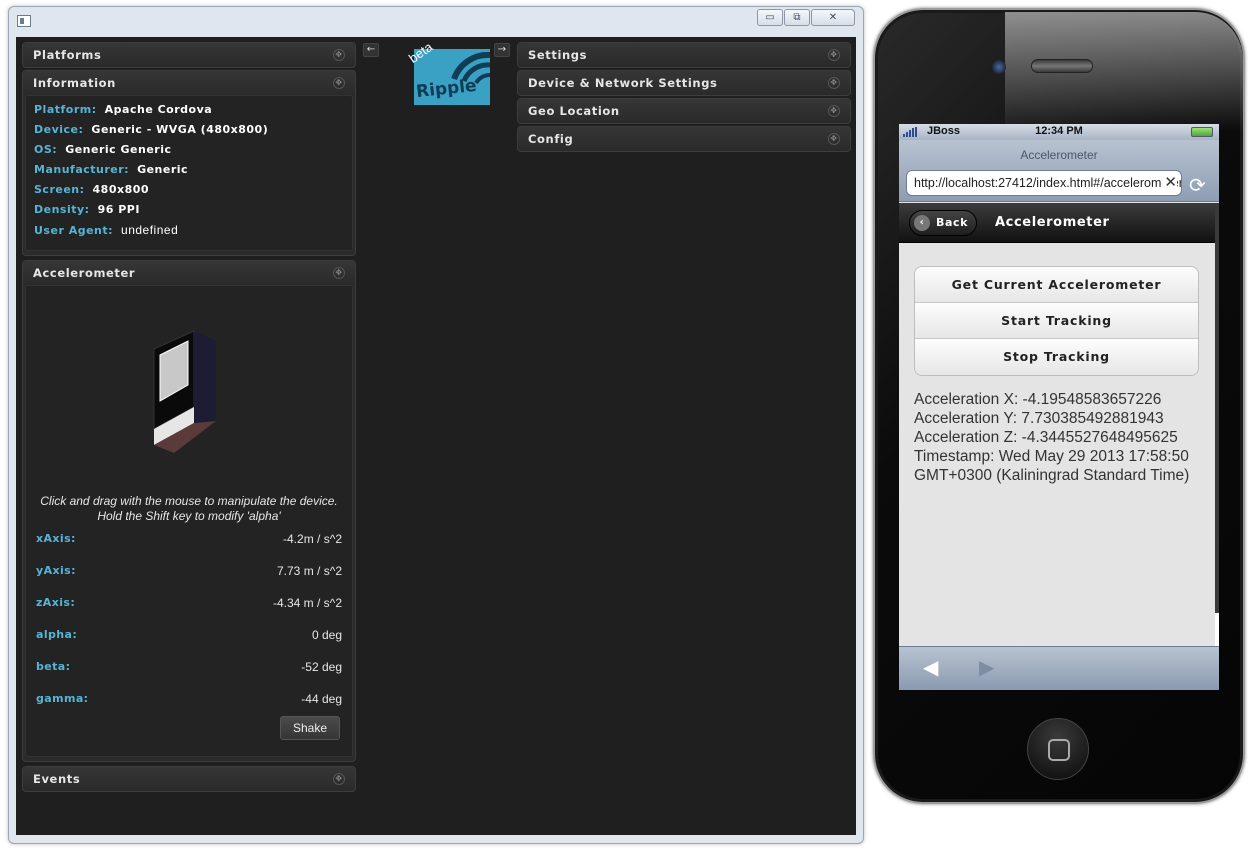 This screenshot has width=1248, height=851. I want to click on events-panel-header: Events ✥, so click(189, 779).